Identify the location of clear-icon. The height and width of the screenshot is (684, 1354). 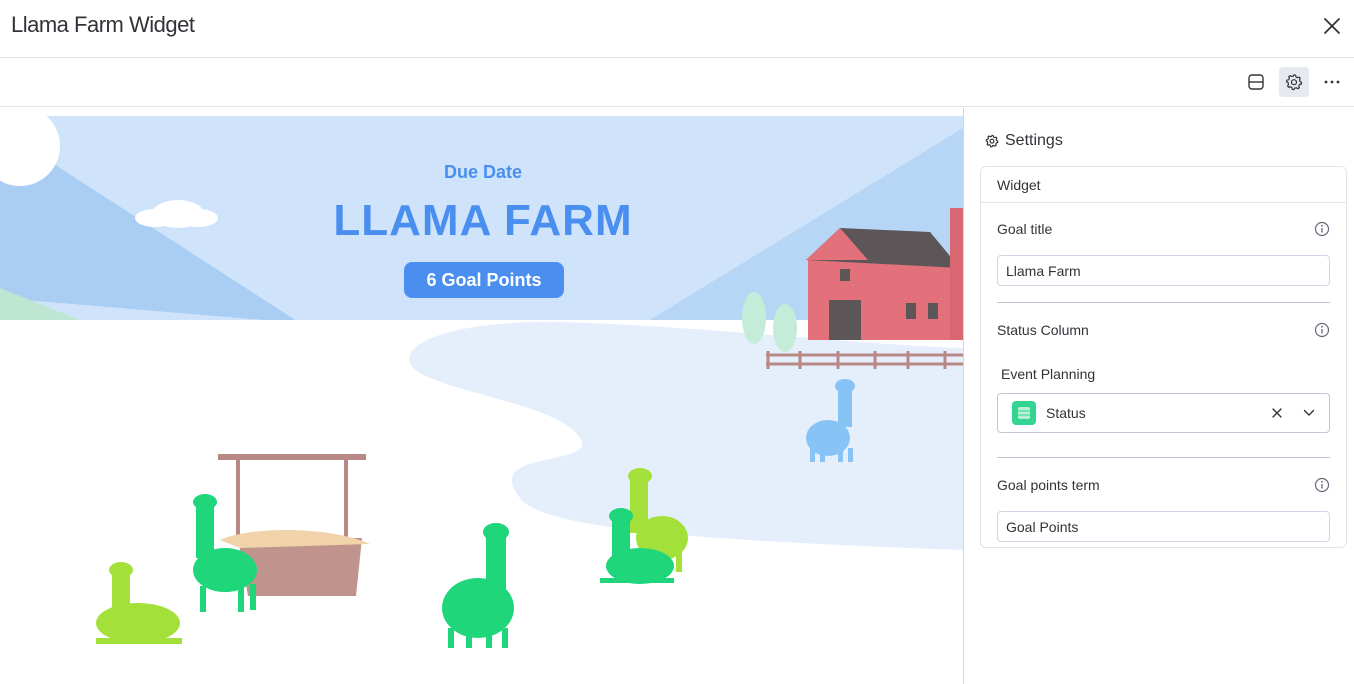
(1277, 413).